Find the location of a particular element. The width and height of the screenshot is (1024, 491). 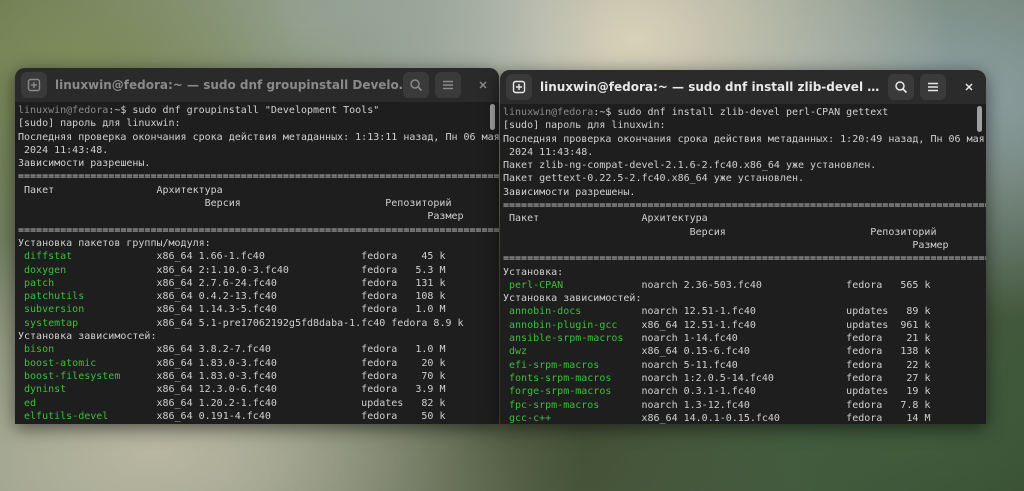

terminal-line: 2024 11:43:48. is located at coordinates (744, 152).